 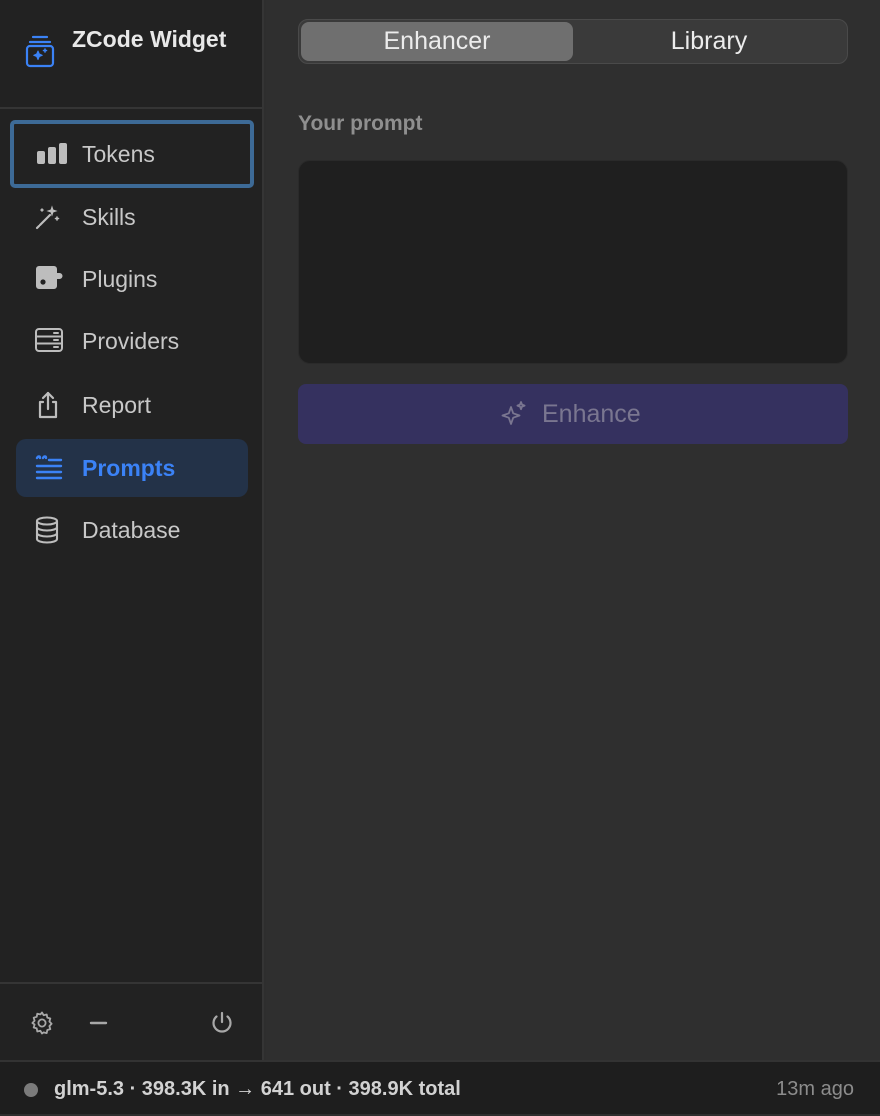 I want to click on tab-bar: Enhancer Library, so click(x=573, y=41).